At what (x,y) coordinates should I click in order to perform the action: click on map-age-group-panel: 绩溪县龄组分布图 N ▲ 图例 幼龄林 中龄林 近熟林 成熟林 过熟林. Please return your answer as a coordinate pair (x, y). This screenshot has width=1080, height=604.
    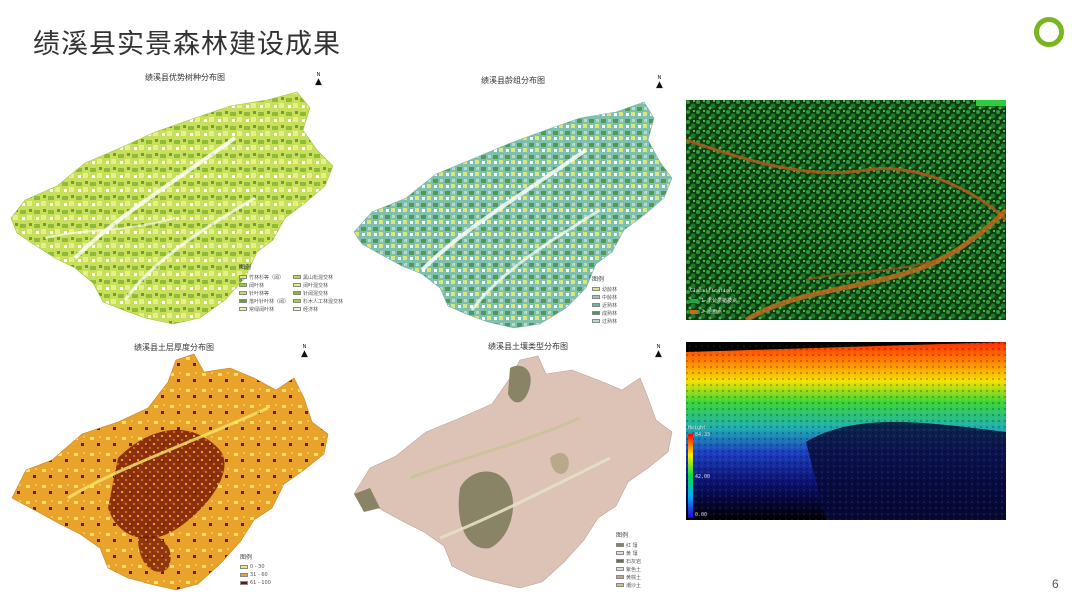
    Looking at the image, I should click on (510, 201).